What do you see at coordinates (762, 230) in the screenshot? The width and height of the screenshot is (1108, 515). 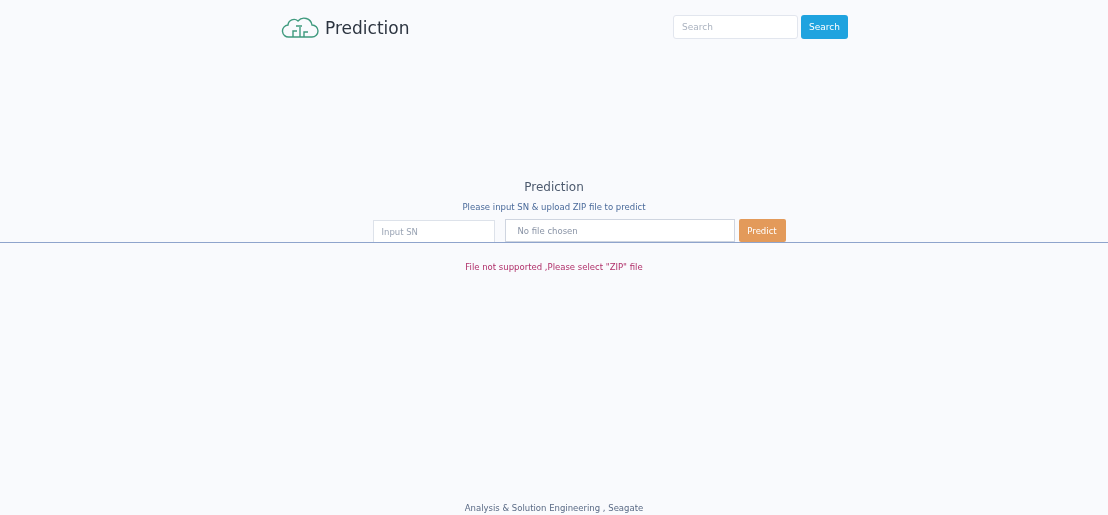 I see `predict-button: Predict` at bounding box center [762, 230].